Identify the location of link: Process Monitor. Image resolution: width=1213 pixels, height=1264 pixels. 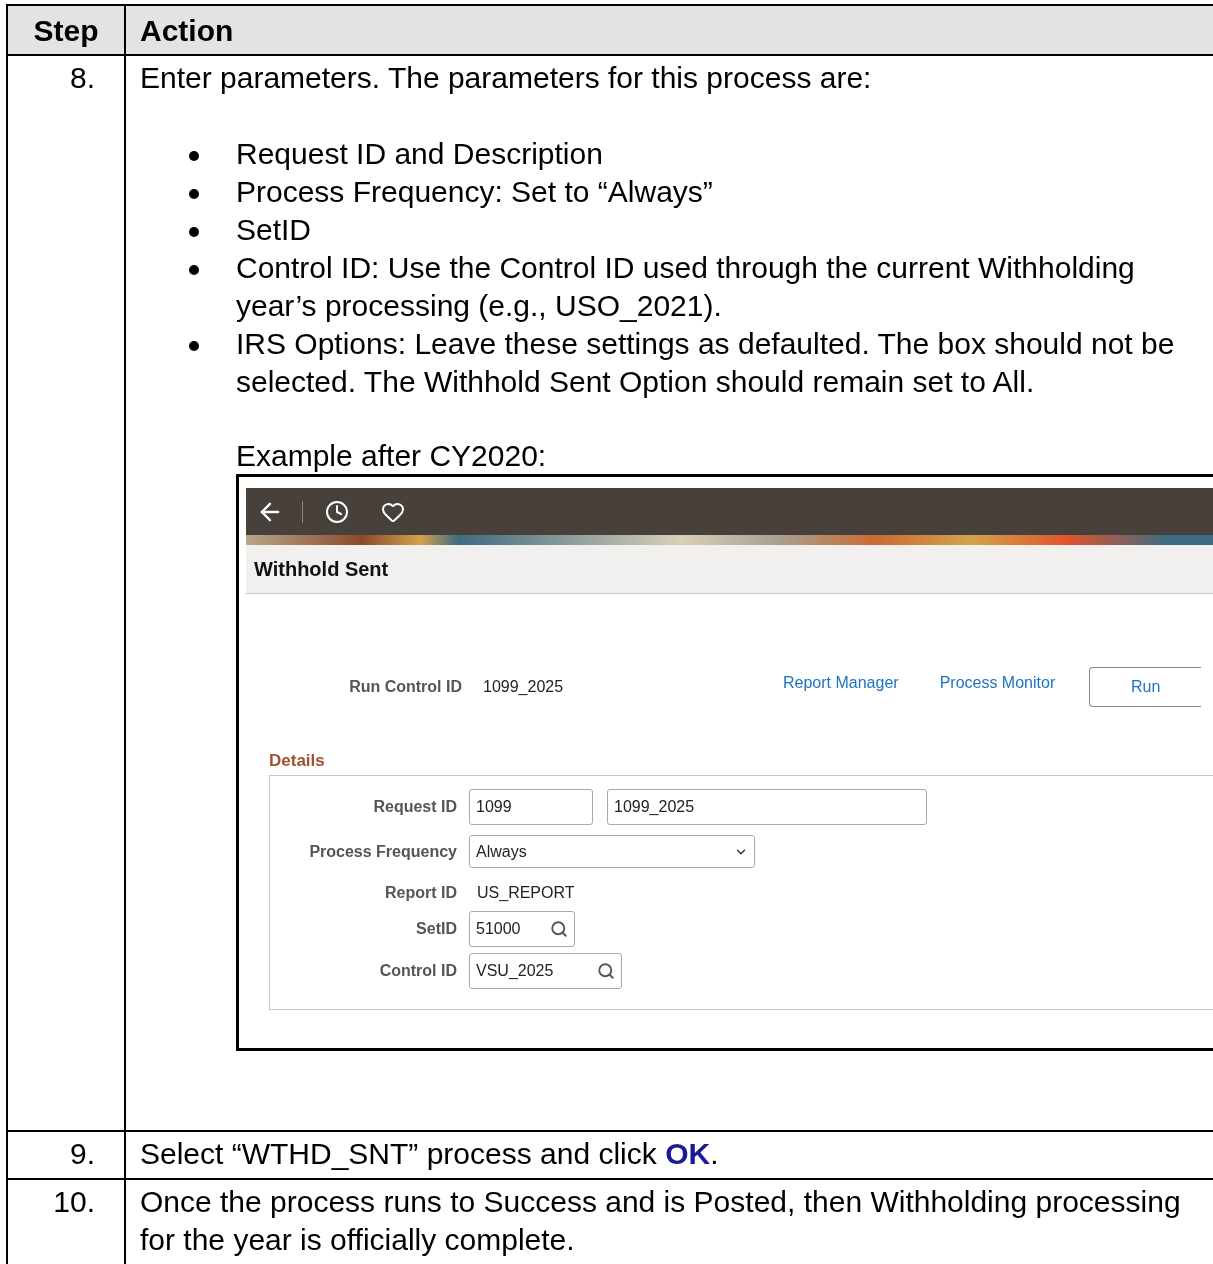
(997, 683).